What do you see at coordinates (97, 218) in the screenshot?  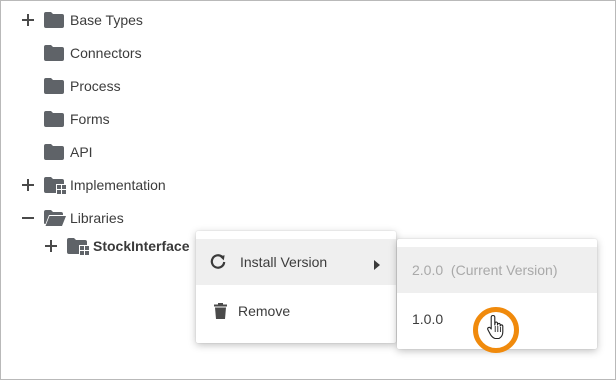 I see `tree-item-label: Libraries` at bounding box center [97, 218].